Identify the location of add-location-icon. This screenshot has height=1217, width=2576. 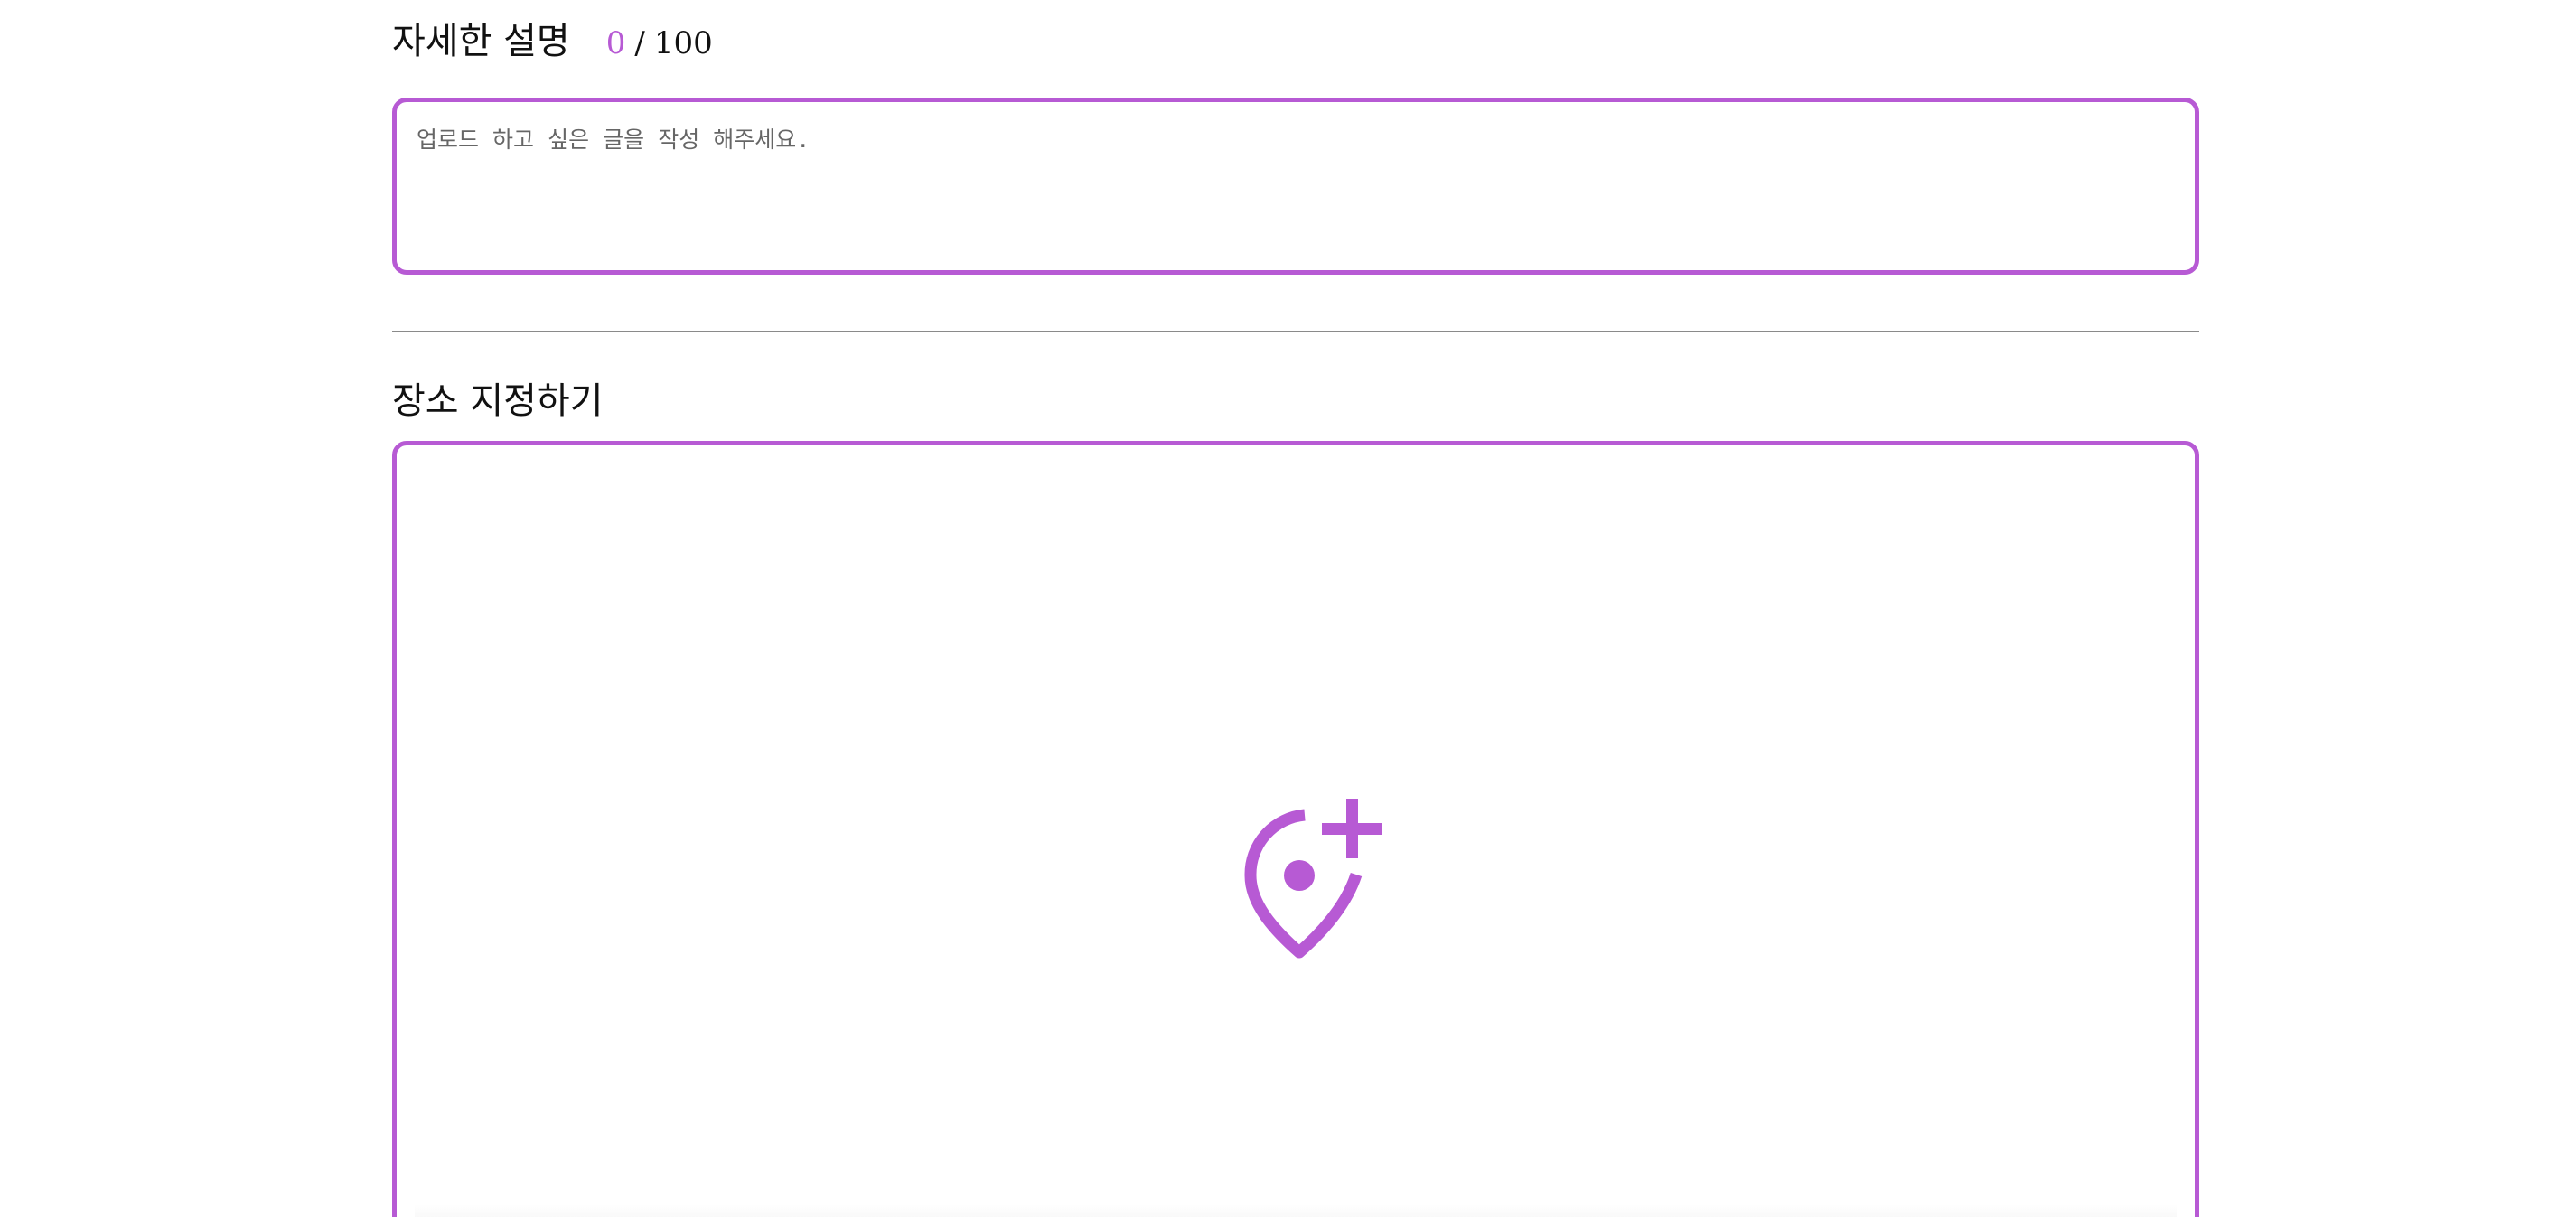
(1314, 884).